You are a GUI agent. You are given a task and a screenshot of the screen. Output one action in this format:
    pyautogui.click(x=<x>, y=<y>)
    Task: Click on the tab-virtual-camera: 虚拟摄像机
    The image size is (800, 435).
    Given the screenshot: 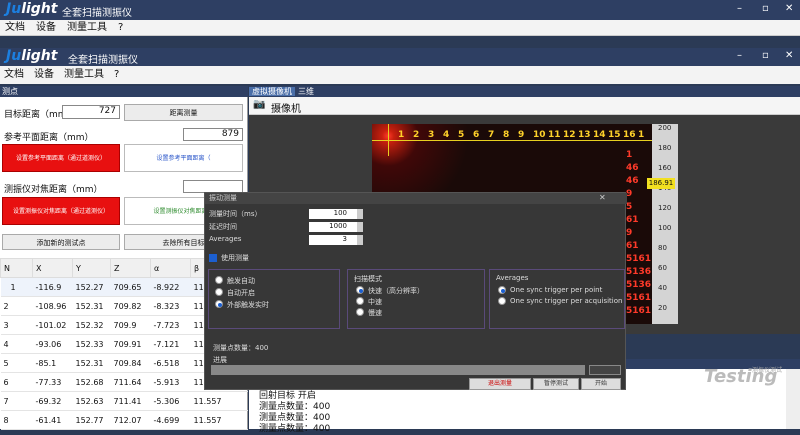 What is the action you would take?
    pyautogui.click(x=272, y=91)
    